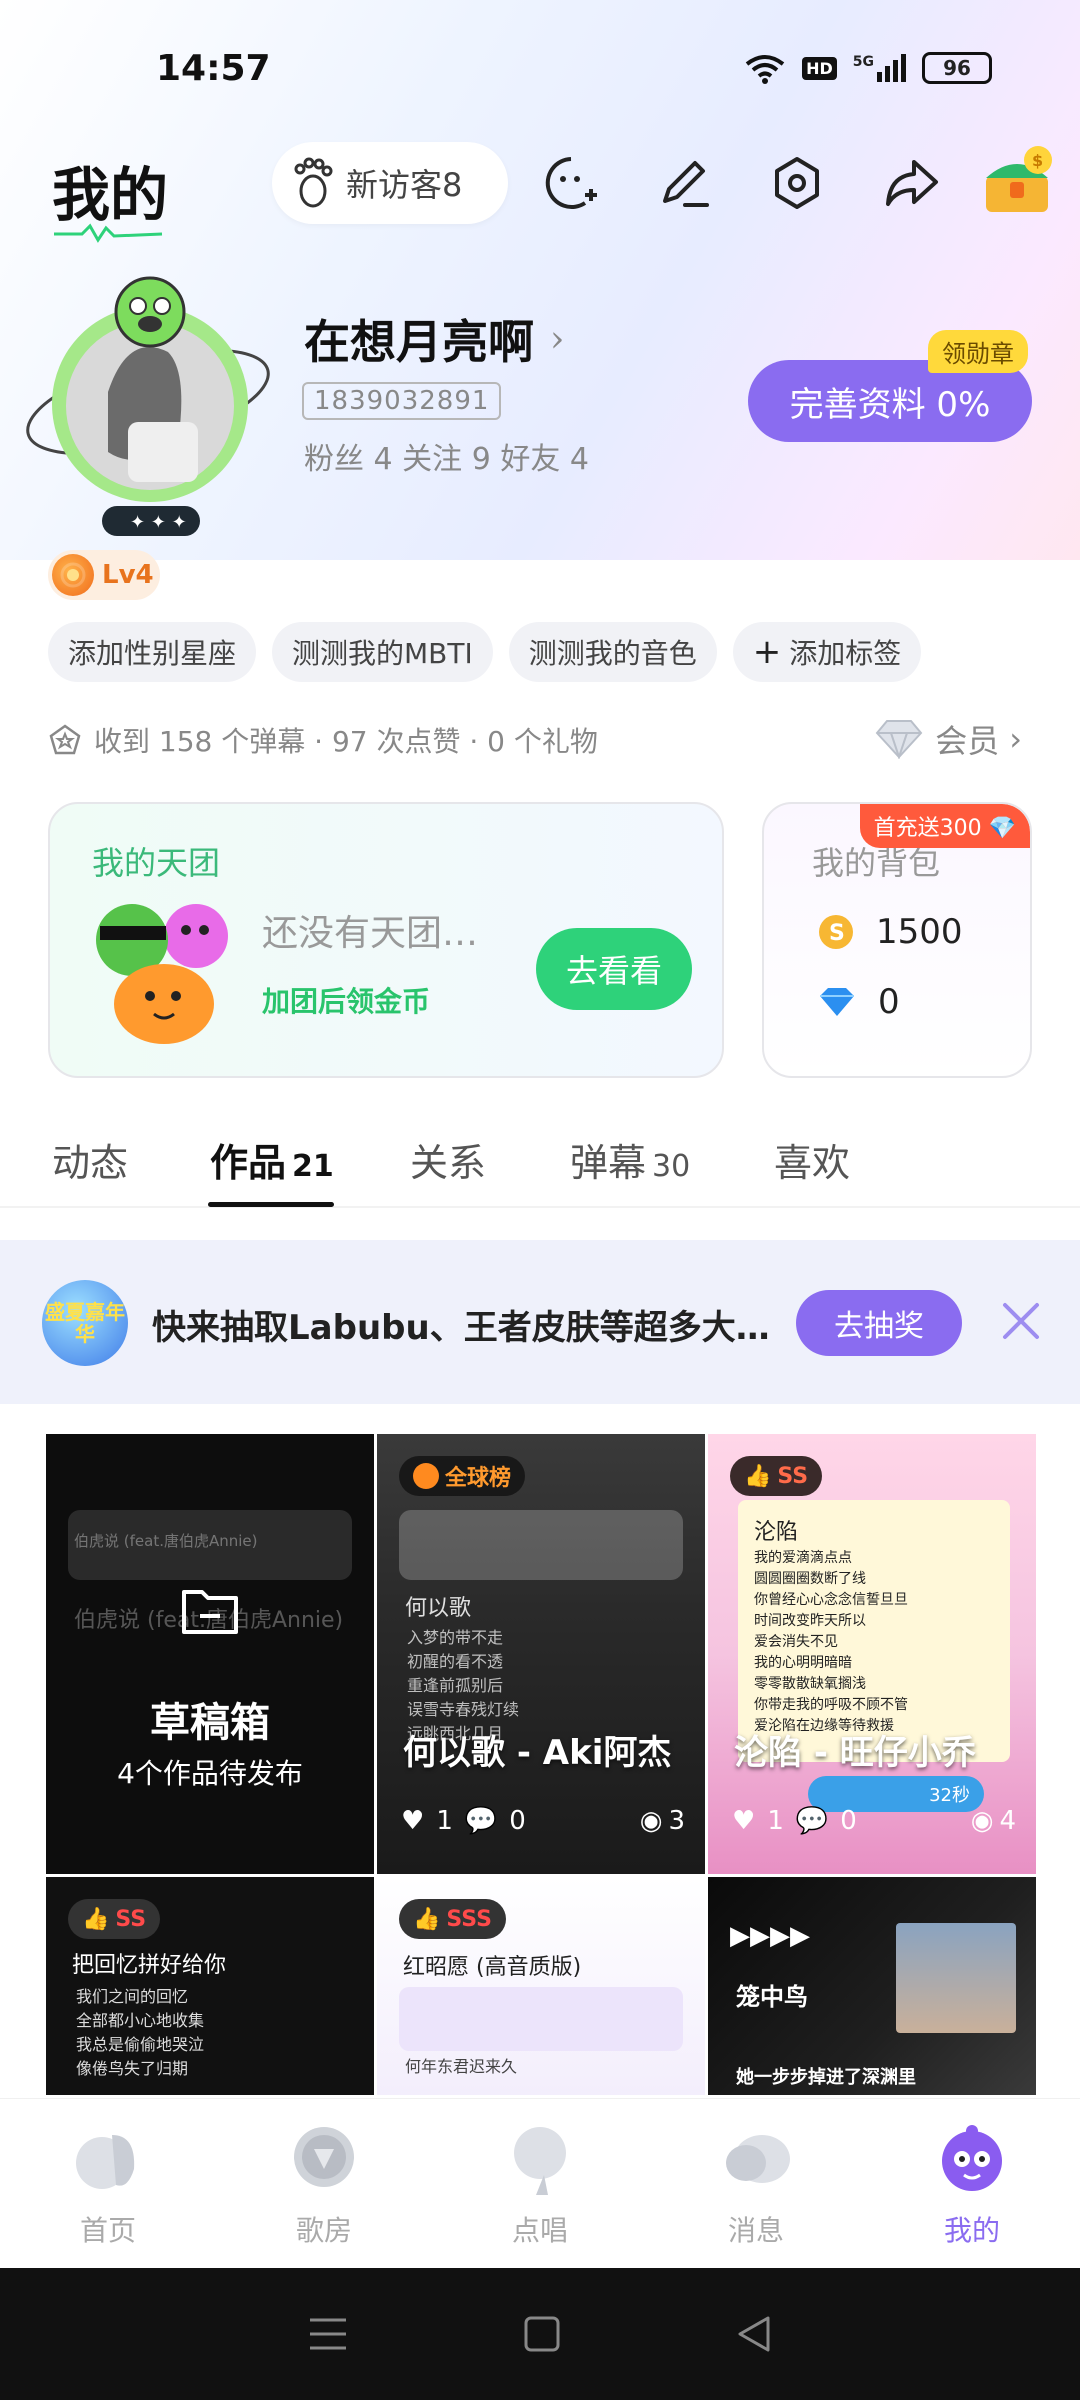 This screenshot has height=2400, width=1080. I want to click on drafts-title: 草稿箱, so click(210, 1722).